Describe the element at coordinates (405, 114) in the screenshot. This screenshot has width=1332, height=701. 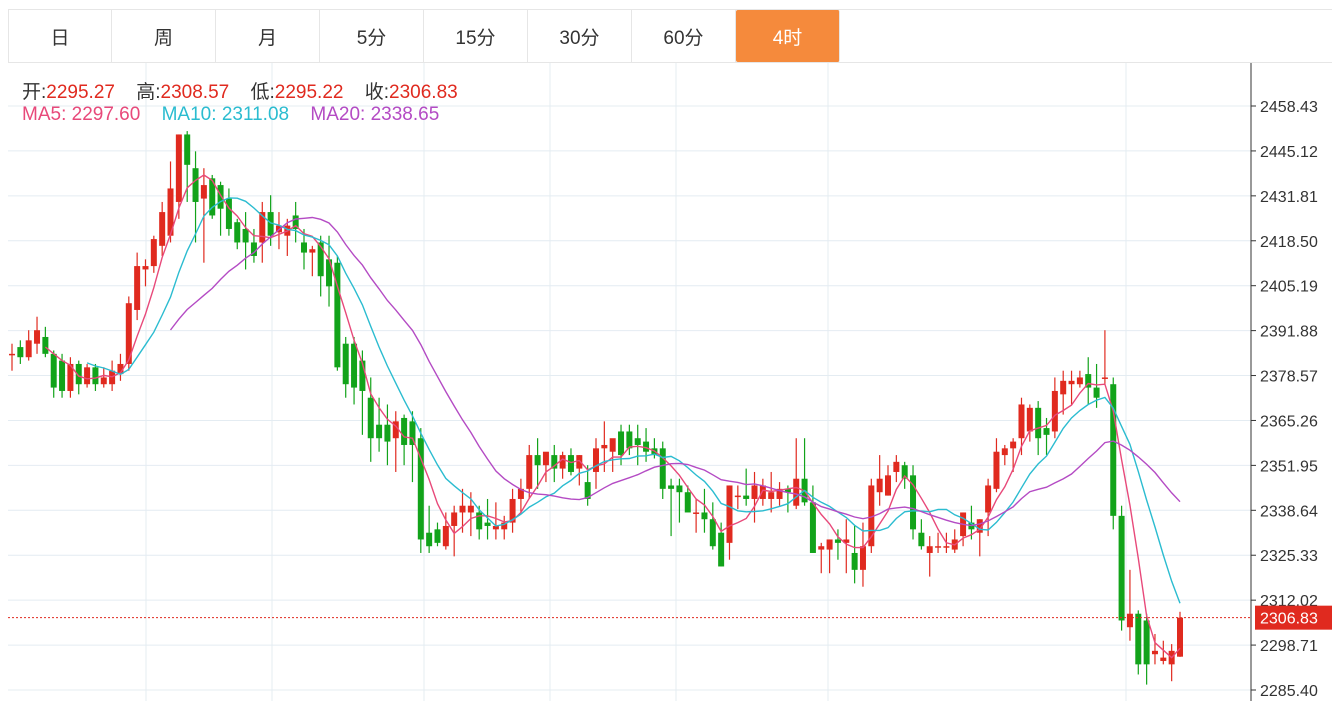
I see `ma20-value: 2338.65` at that location.